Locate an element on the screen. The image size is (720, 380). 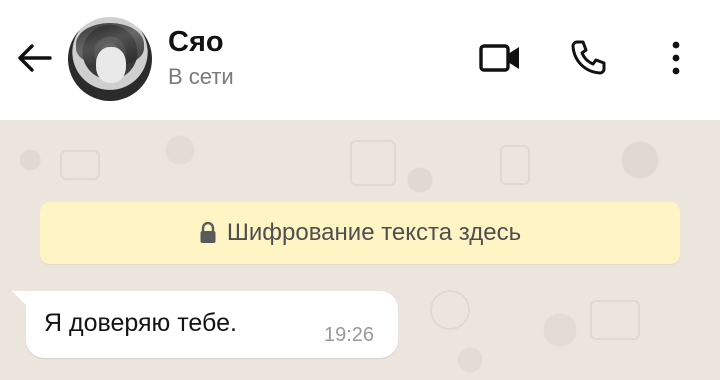
video-camera-icon is located at coordinates (499, 58).